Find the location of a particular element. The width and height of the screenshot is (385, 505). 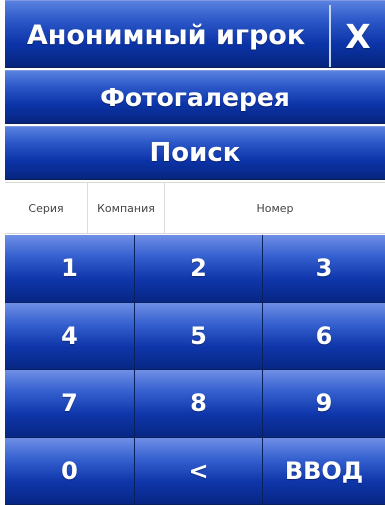

number-field: Номер is located at coordinates (275, 208).